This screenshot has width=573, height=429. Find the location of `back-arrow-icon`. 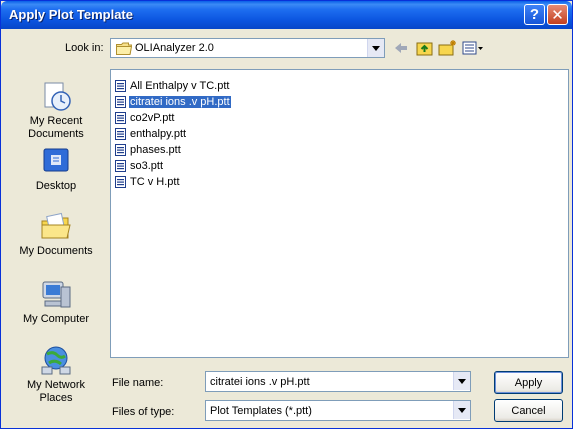

back-arrow-icon is located at coordinates (401, 48).